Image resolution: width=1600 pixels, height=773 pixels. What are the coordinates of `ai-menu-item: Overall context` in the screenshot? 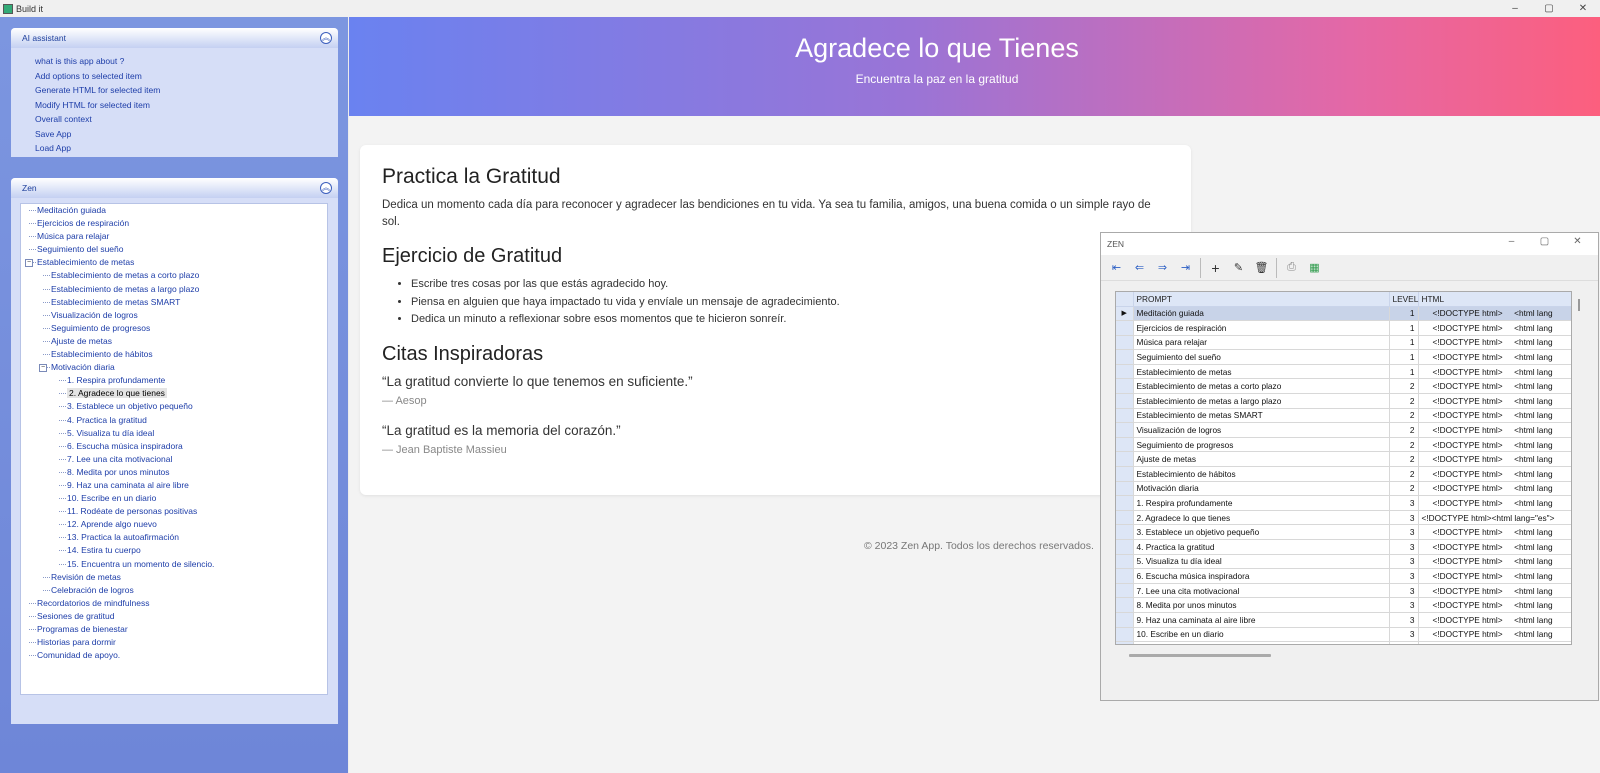 It's located at (186, 119).